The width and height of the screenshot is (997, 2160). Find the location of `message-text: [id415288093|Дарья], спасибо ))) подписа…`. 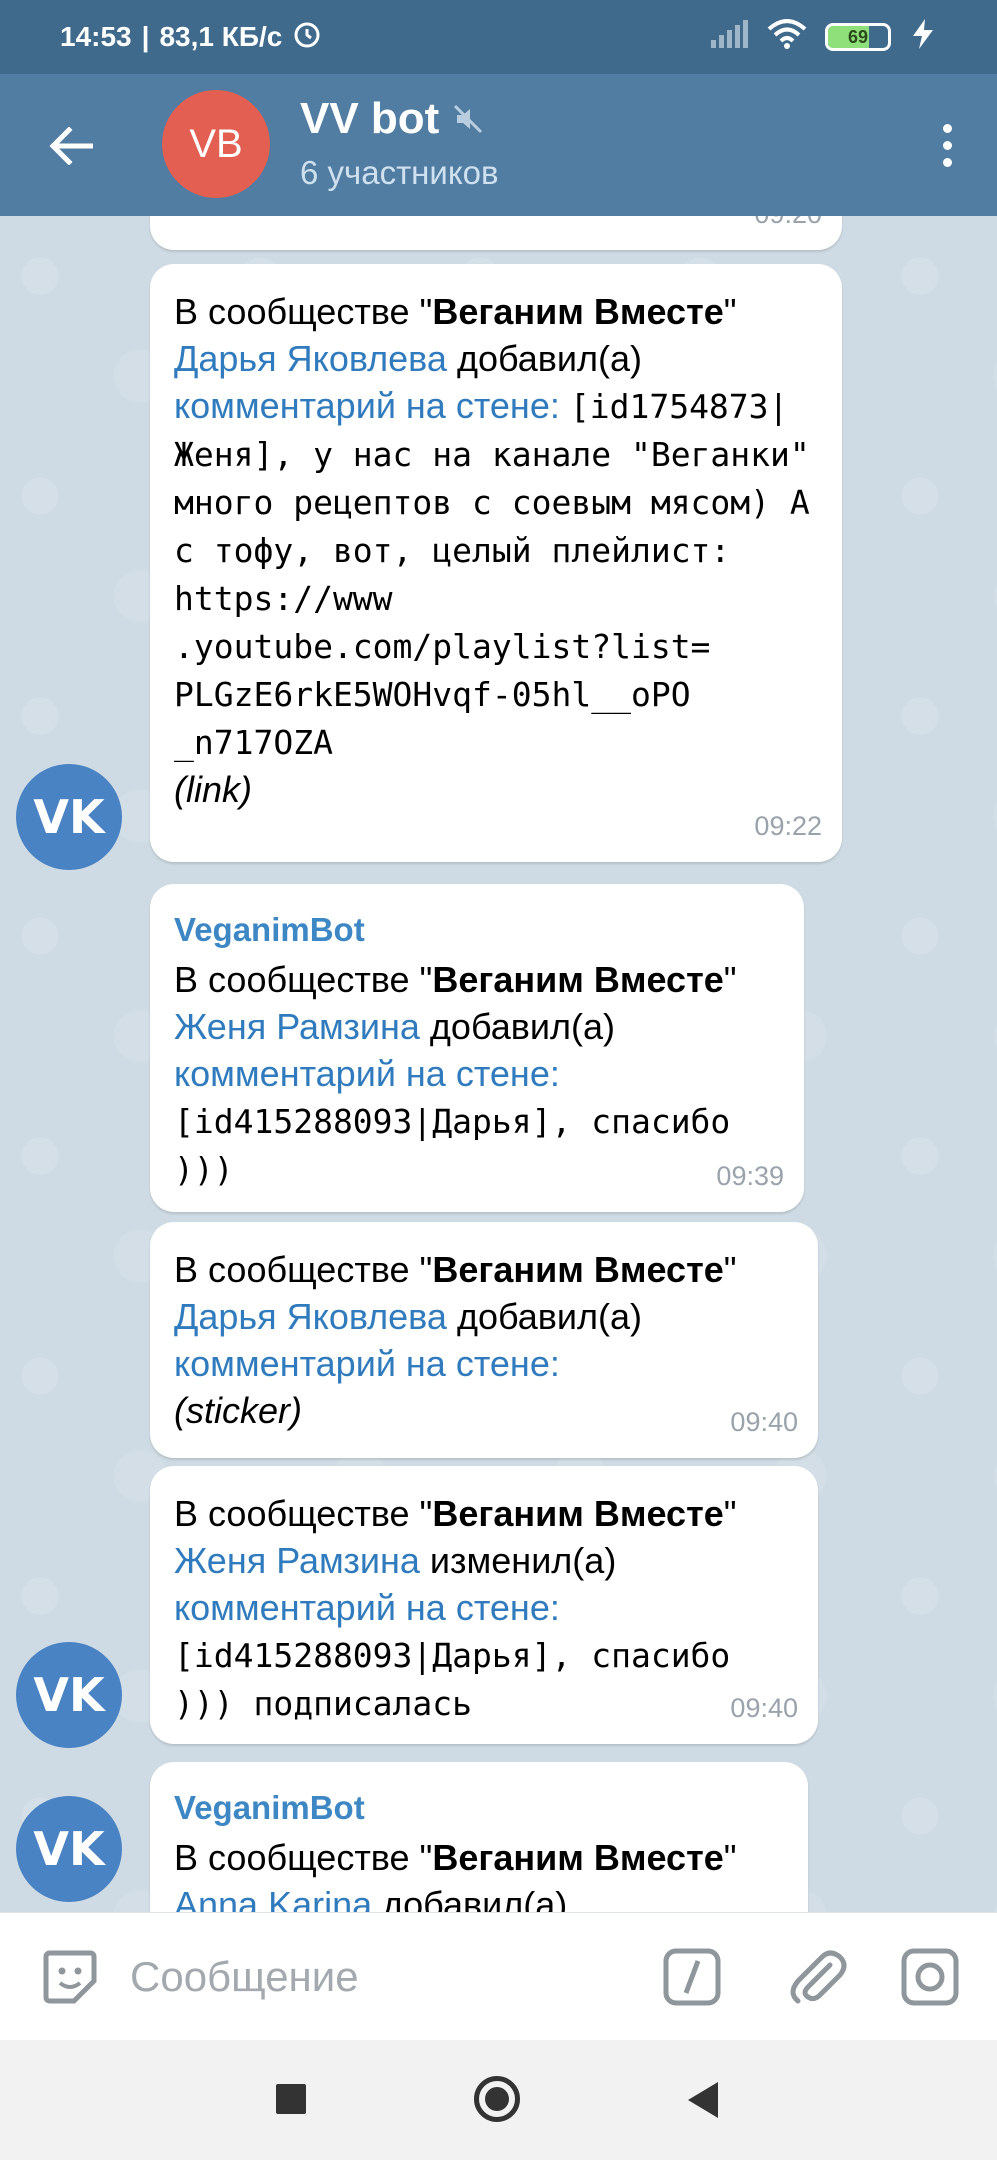

message-text: [id415288093|Дарья], спасибо ))) подписа… is located at coordinates (452, 1679).